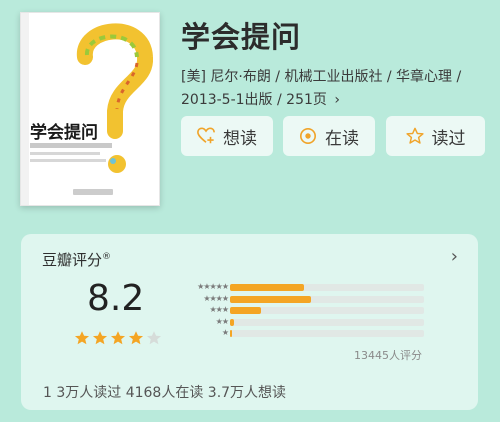 The width and height of the screenshot is (500, 422). Describe the element at coordinates (71, 145) in the screenshot. I see `cover-subtitle-bar` at that location.